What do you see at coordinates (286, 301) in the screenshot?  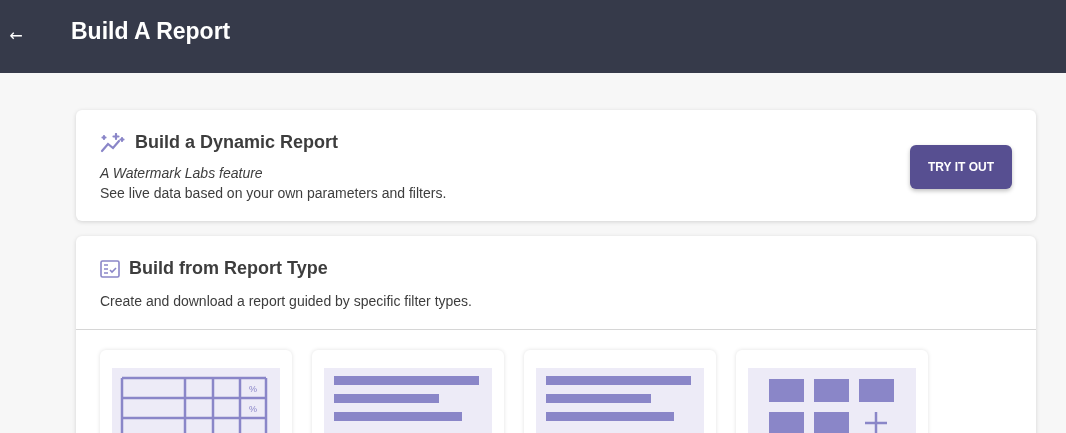 I see `card-description: Create and download a report guided by specific filter types.` at bounding box center [286, 301].